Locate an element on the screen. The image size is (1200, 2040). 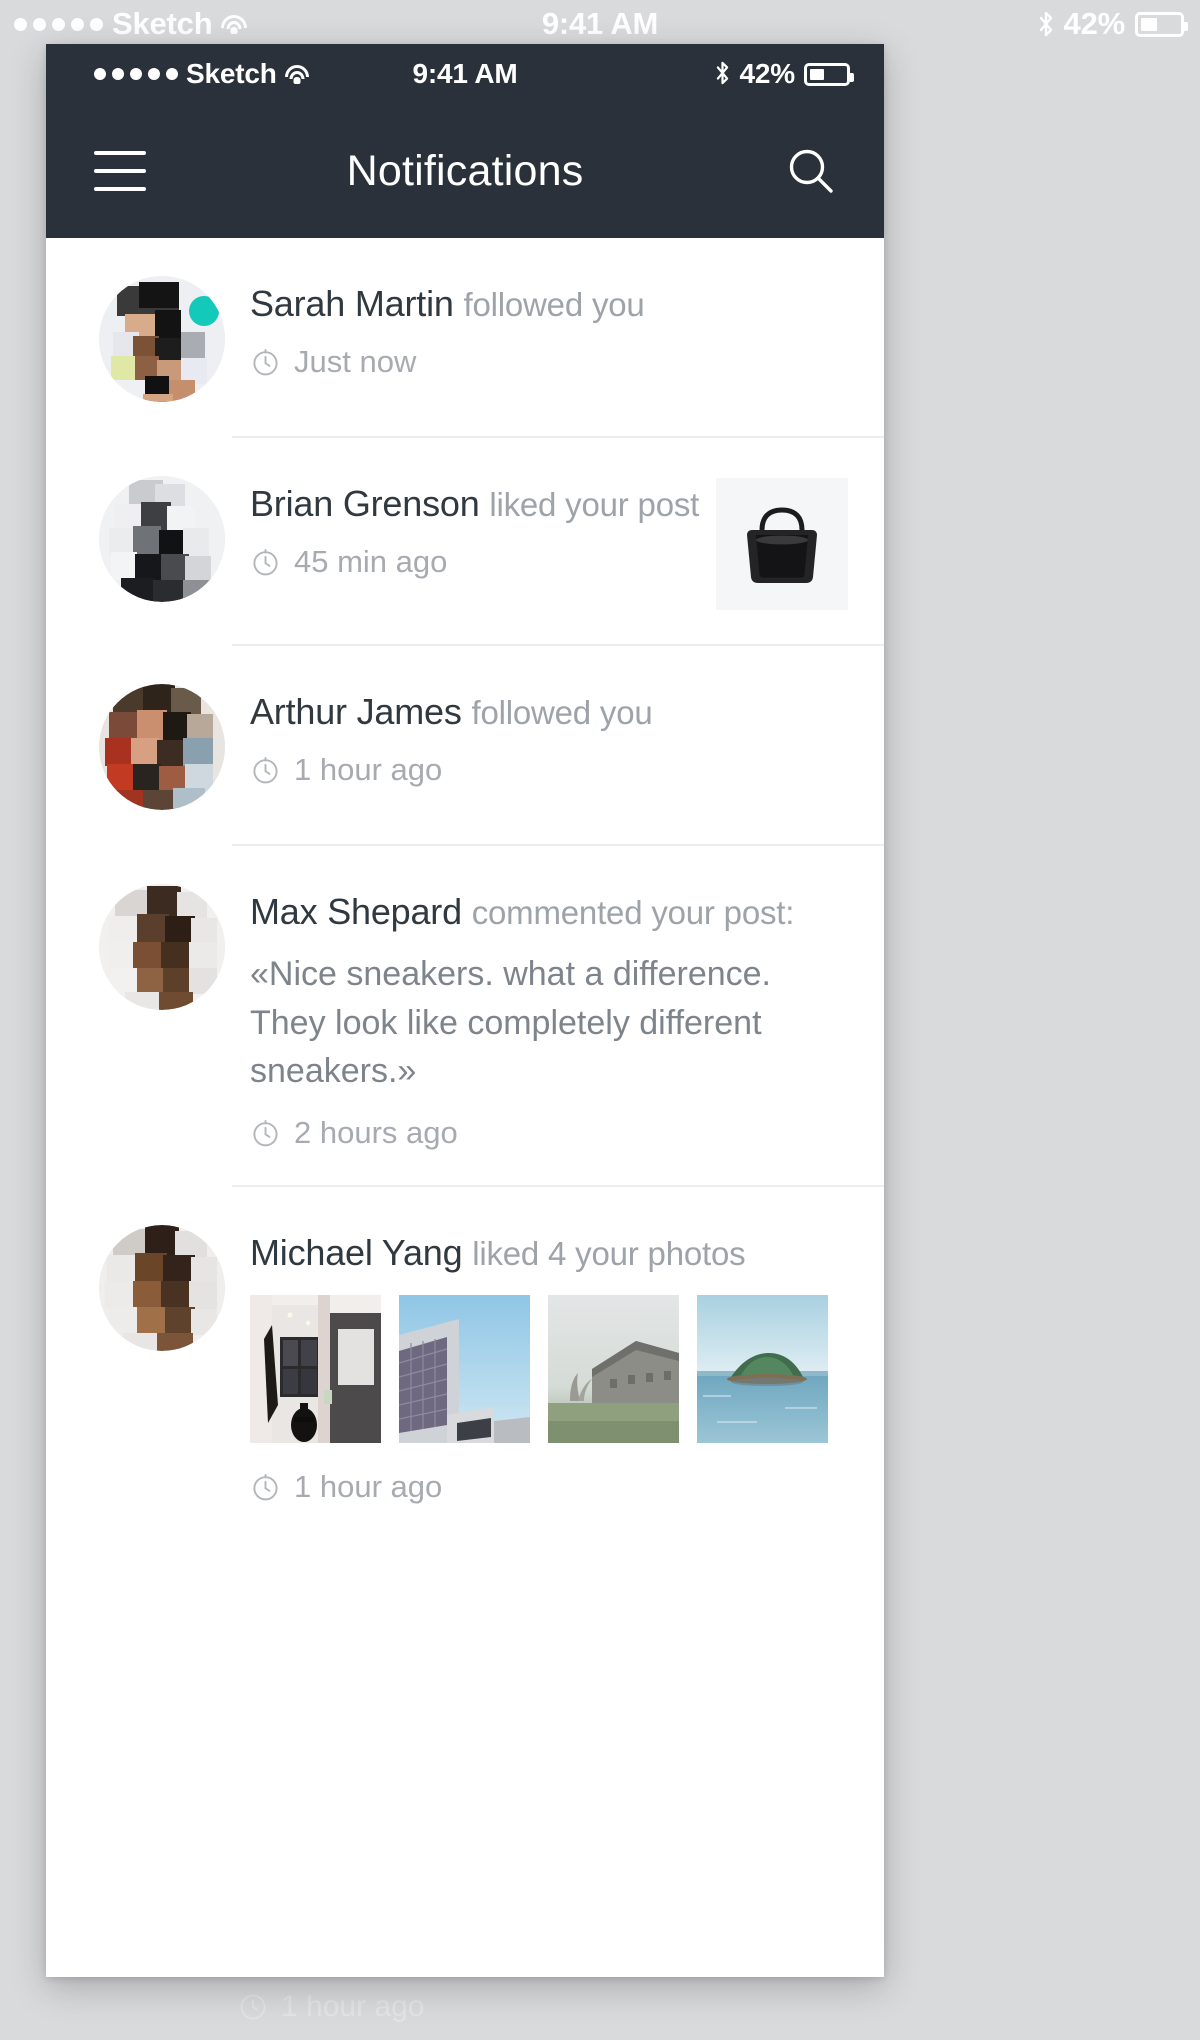
timestamp-label: Just now is located at coordinates (355, 362).